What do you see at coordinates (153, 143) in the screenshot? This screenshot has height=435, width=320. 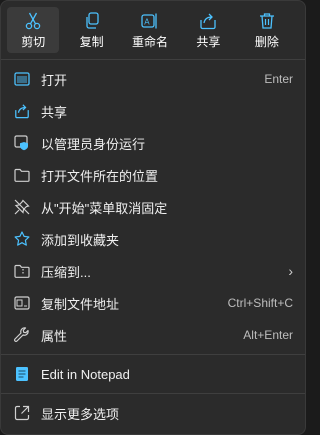 I see `menu-item-run-as-admin: 以管理员身份运行` at bounding box center [153, 143].